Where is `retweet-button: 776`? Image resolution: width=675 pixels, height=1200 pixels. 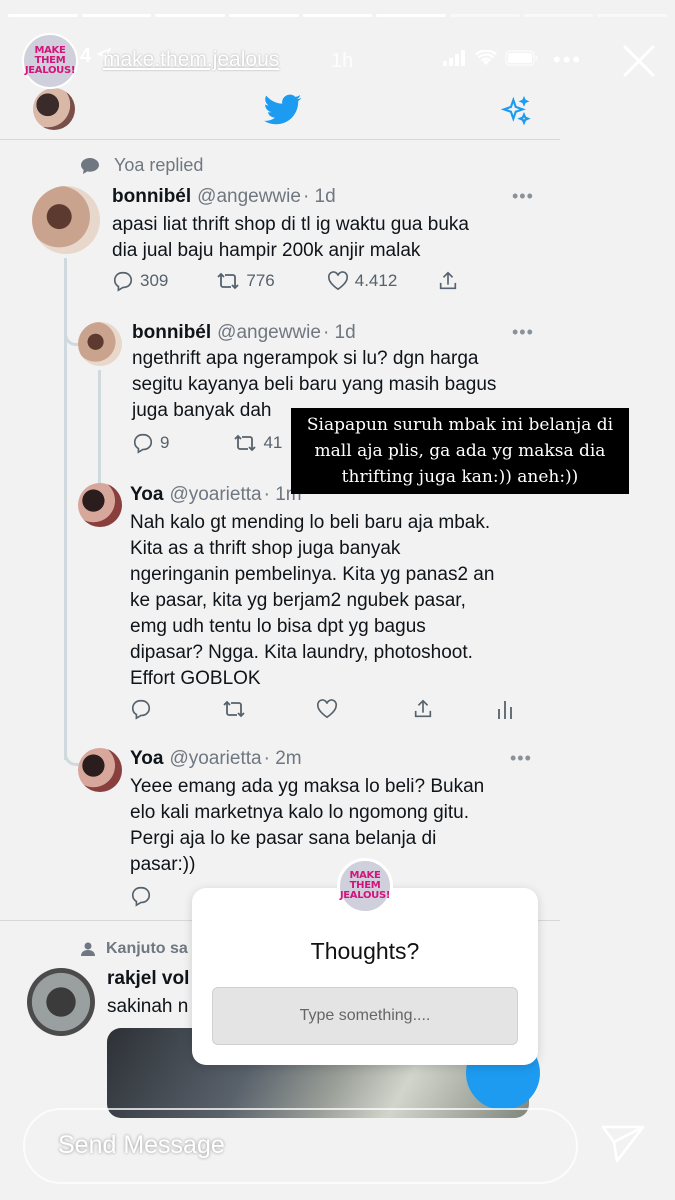
retweet-button: 776 is located at coordinates (245, 281).